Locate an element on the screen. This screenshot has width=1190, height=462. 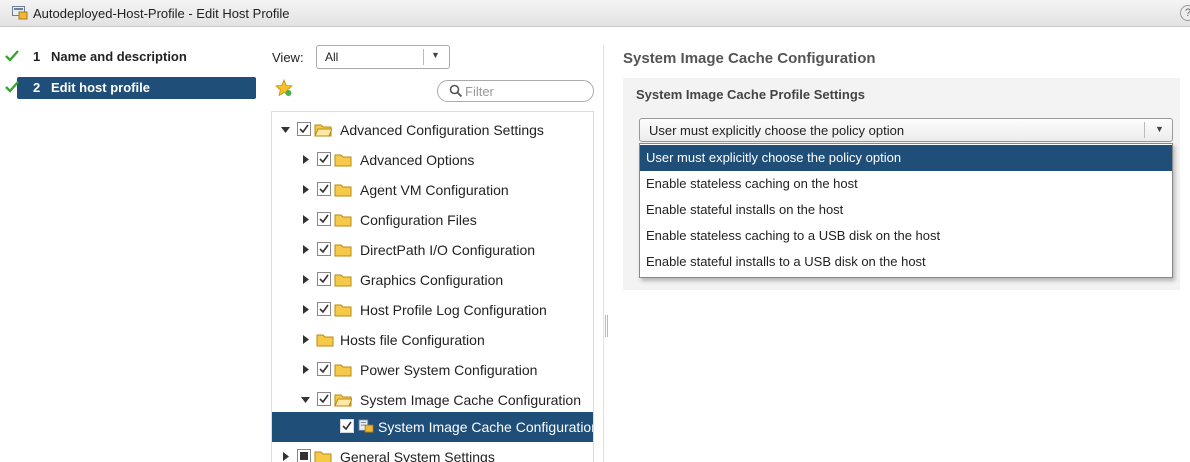
view-selected-value: All is located at coordinates (332, 57).